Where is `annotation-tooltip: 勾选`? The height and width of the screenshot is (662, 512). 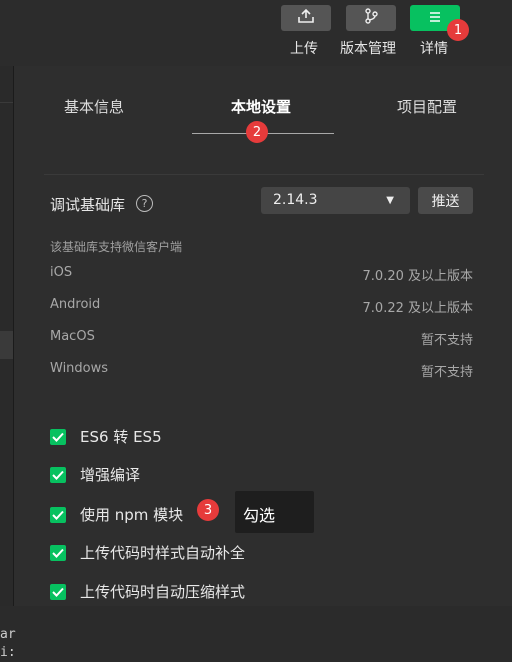
annotation-tooltip: 勾选 is located at coordinates (274, 512).